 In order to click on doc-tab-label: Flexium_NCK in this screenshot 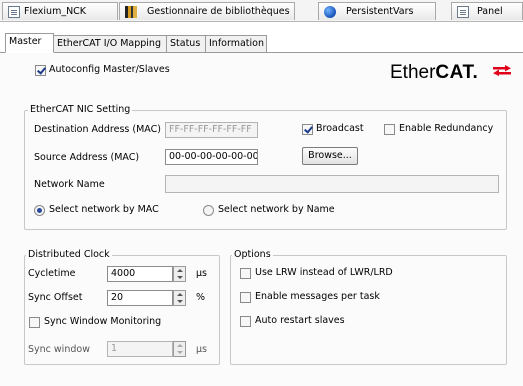, I will do `click(55, 11)`.